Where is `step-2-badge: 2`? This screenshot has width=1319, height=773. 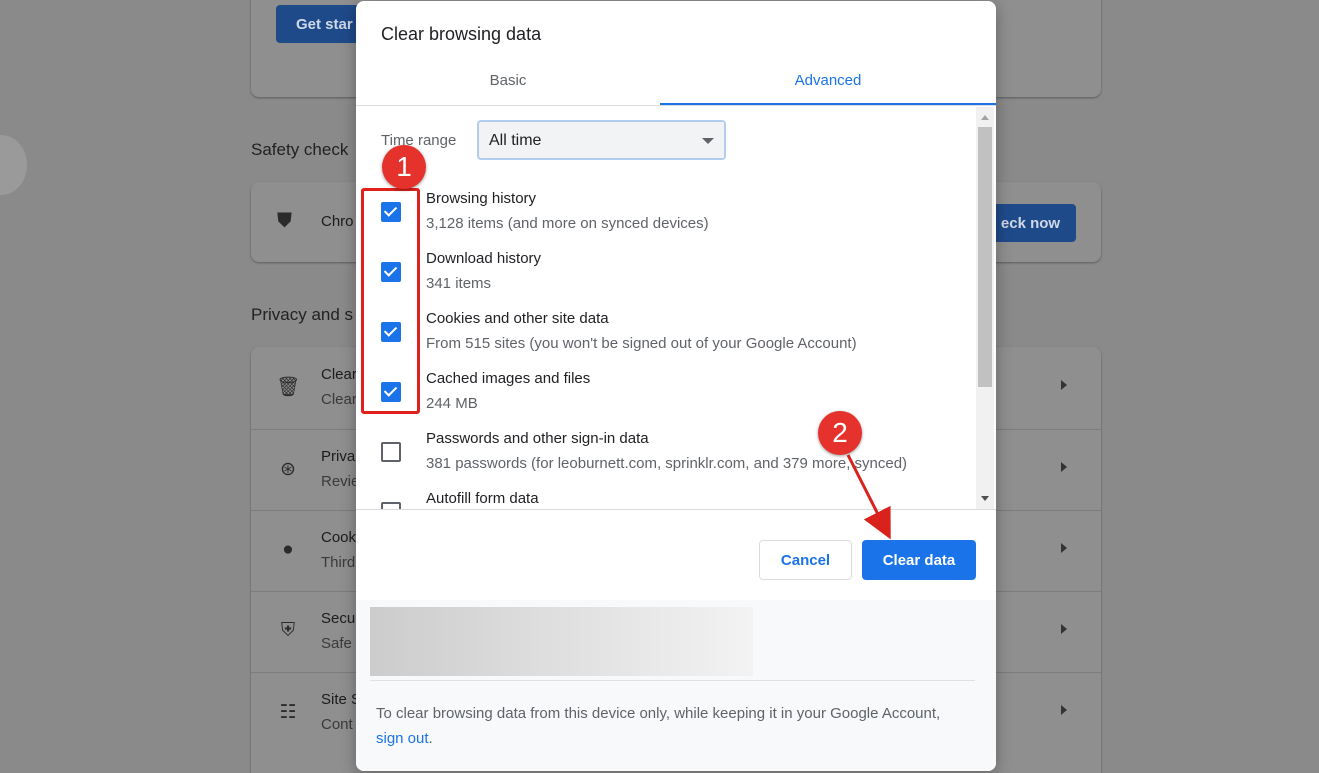 step-2-badge: 2 is located at coordinates (840, 433).